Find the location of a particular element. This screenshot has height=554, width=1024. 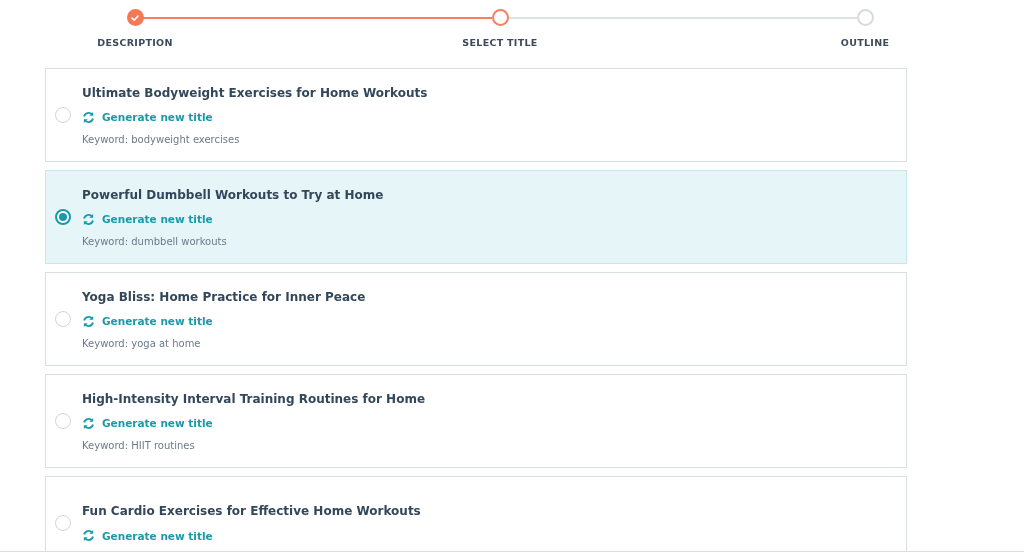

title-text: Fun Cardio Exercises for Effective Home Workouts is located at coordinates (251, 511).